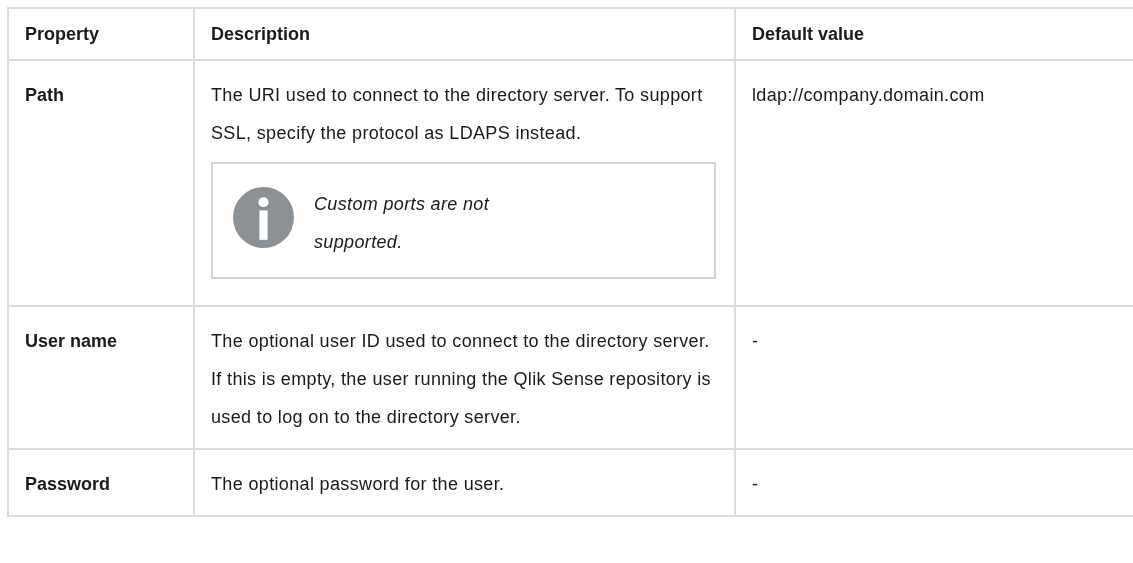  What do you see at coordinates (934, 34) in the screenshot?
I see `column-header: Default value` at bounding box center [934, 34].